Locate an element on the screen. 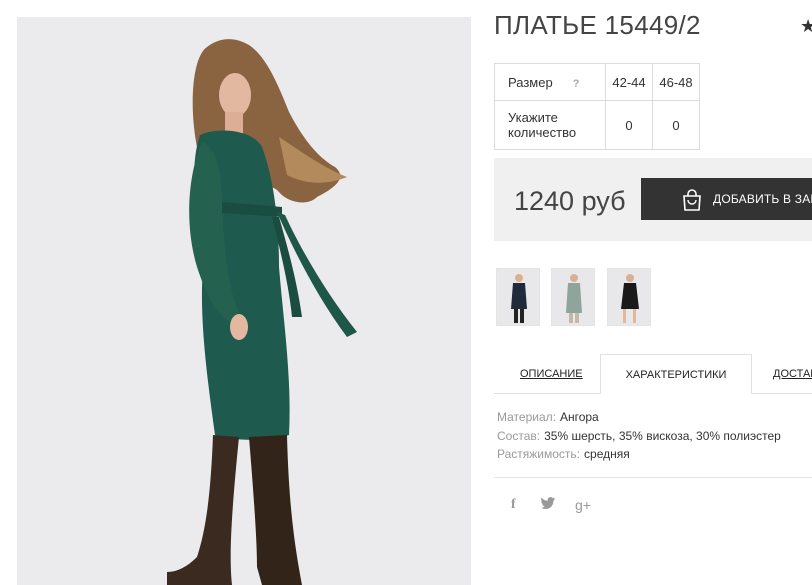 The width and height of the screenshot is (812, 585). shopping-bag-icon is located at coordinates (692, 201).